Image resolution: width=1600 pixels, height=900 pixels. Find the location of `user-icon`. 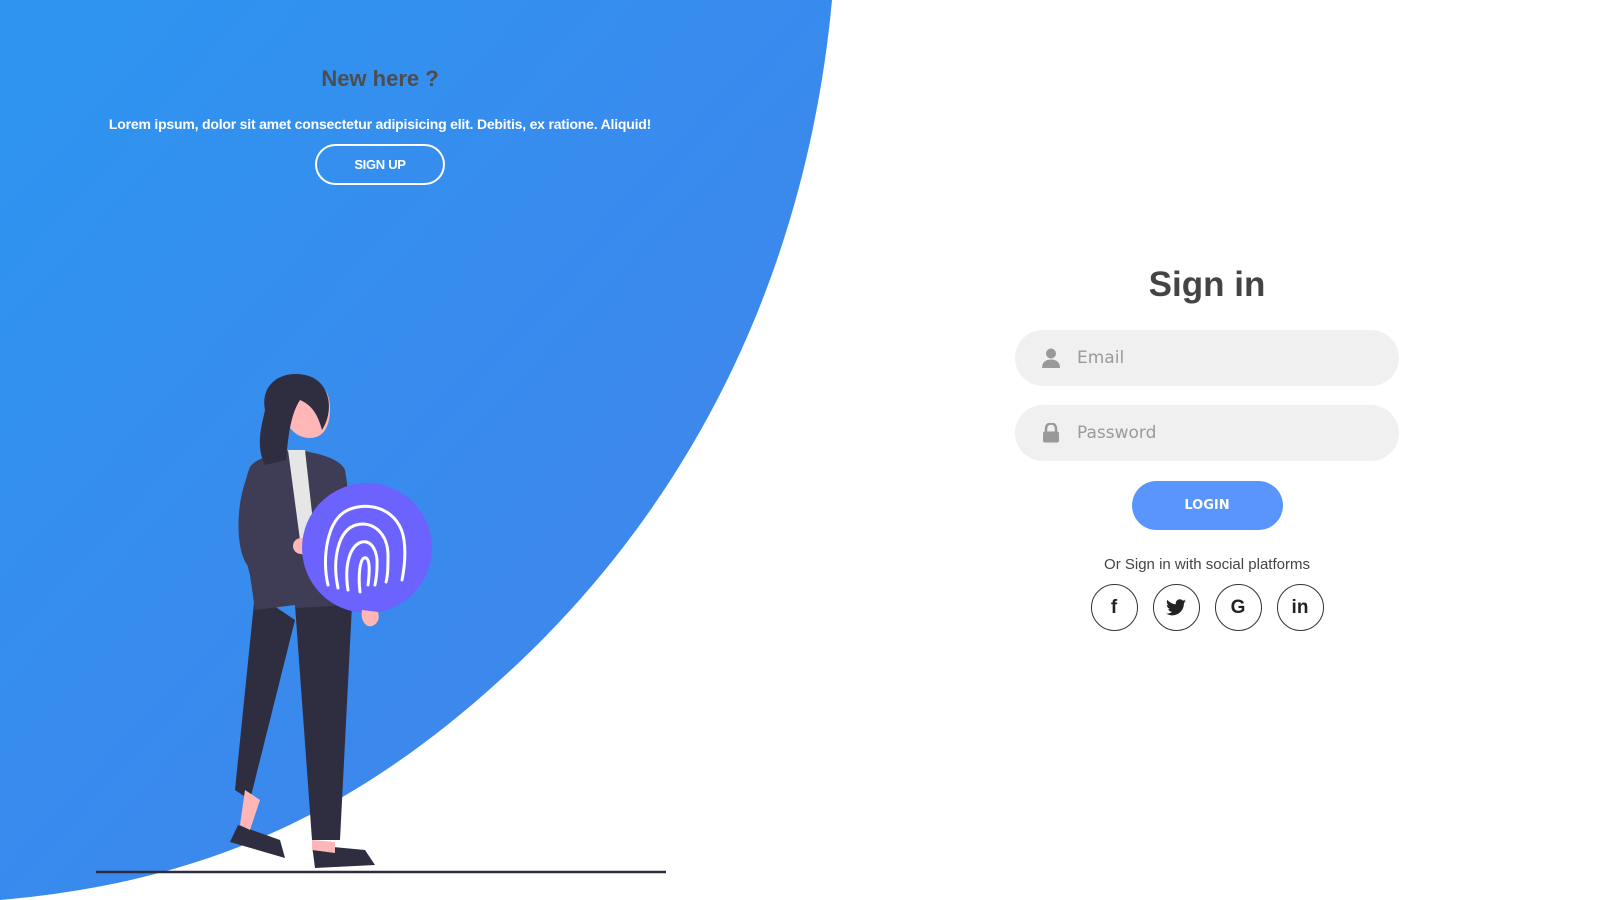

user-icon is located at coordinates (1051, 358).